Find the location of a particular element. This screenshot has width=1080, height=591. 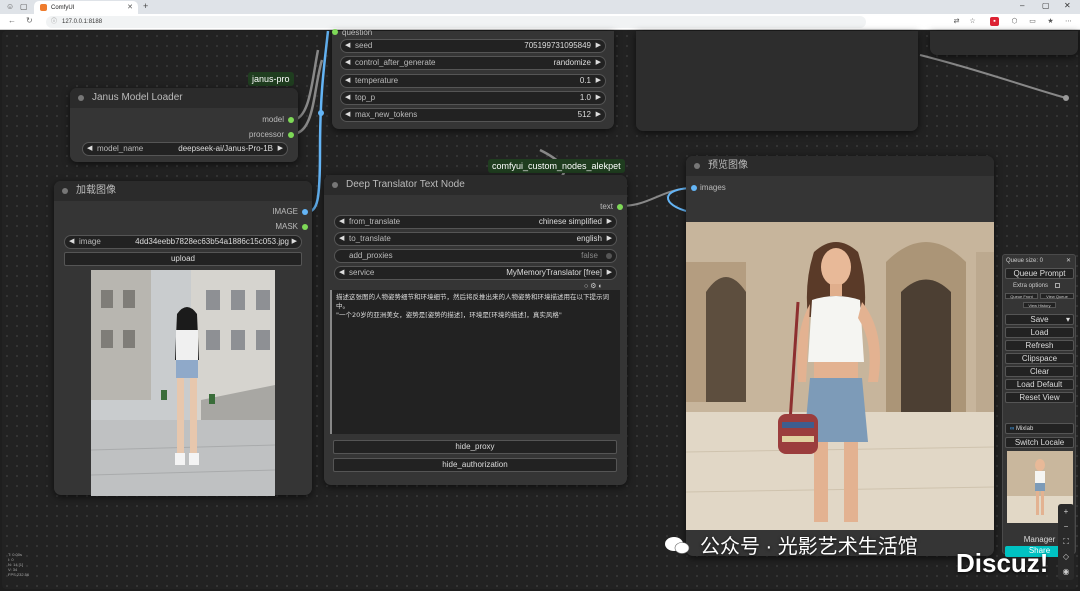

widget-label: max_new_tokens is located at coordinates (386, 114).